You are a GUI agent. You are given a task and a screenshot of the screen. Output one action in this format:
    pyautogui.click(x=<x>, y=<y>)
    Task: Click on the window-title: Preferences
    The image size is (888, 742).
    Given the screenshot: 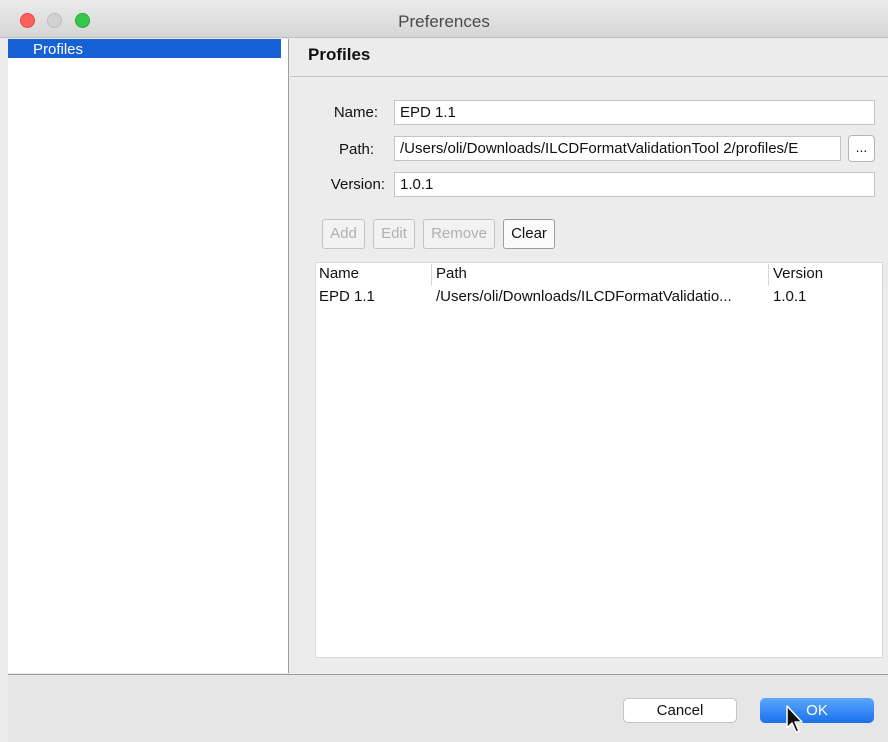 What is the action you would take?
    pyautogui.click(x=444, y=21)
    